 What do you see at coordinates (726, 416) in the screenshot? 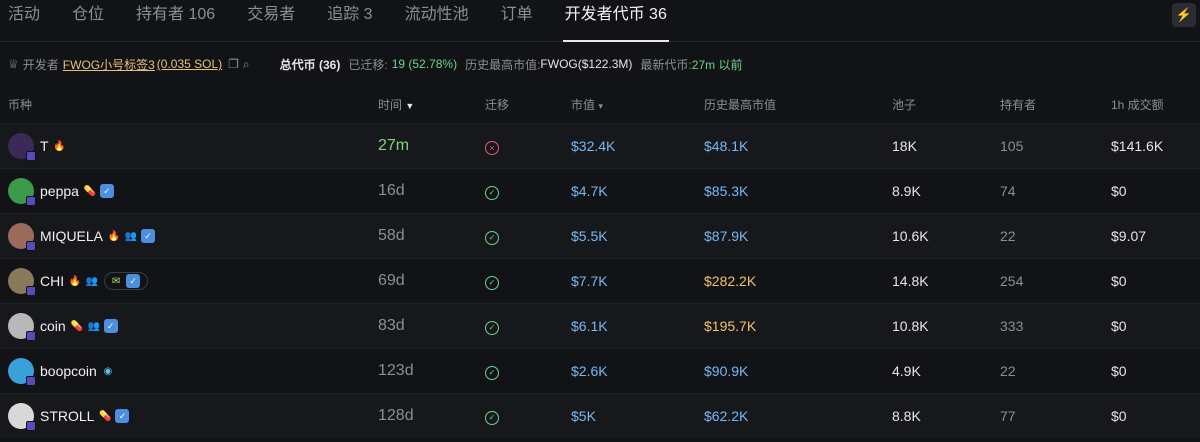
I see `token-ath: $62.2K` at bounding box center [726, 416].